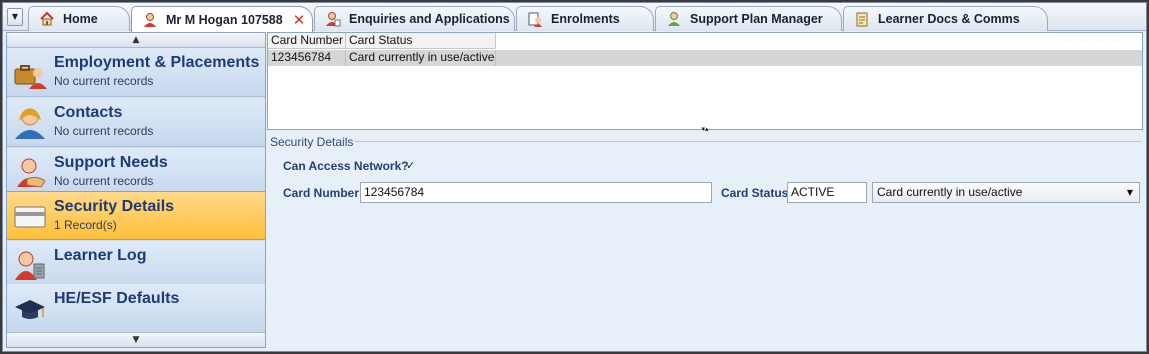  What do you see at coordinates (321, 193) in the screenshot?
I see `card-number-label: Card Number` at bounding box center [321, 193].